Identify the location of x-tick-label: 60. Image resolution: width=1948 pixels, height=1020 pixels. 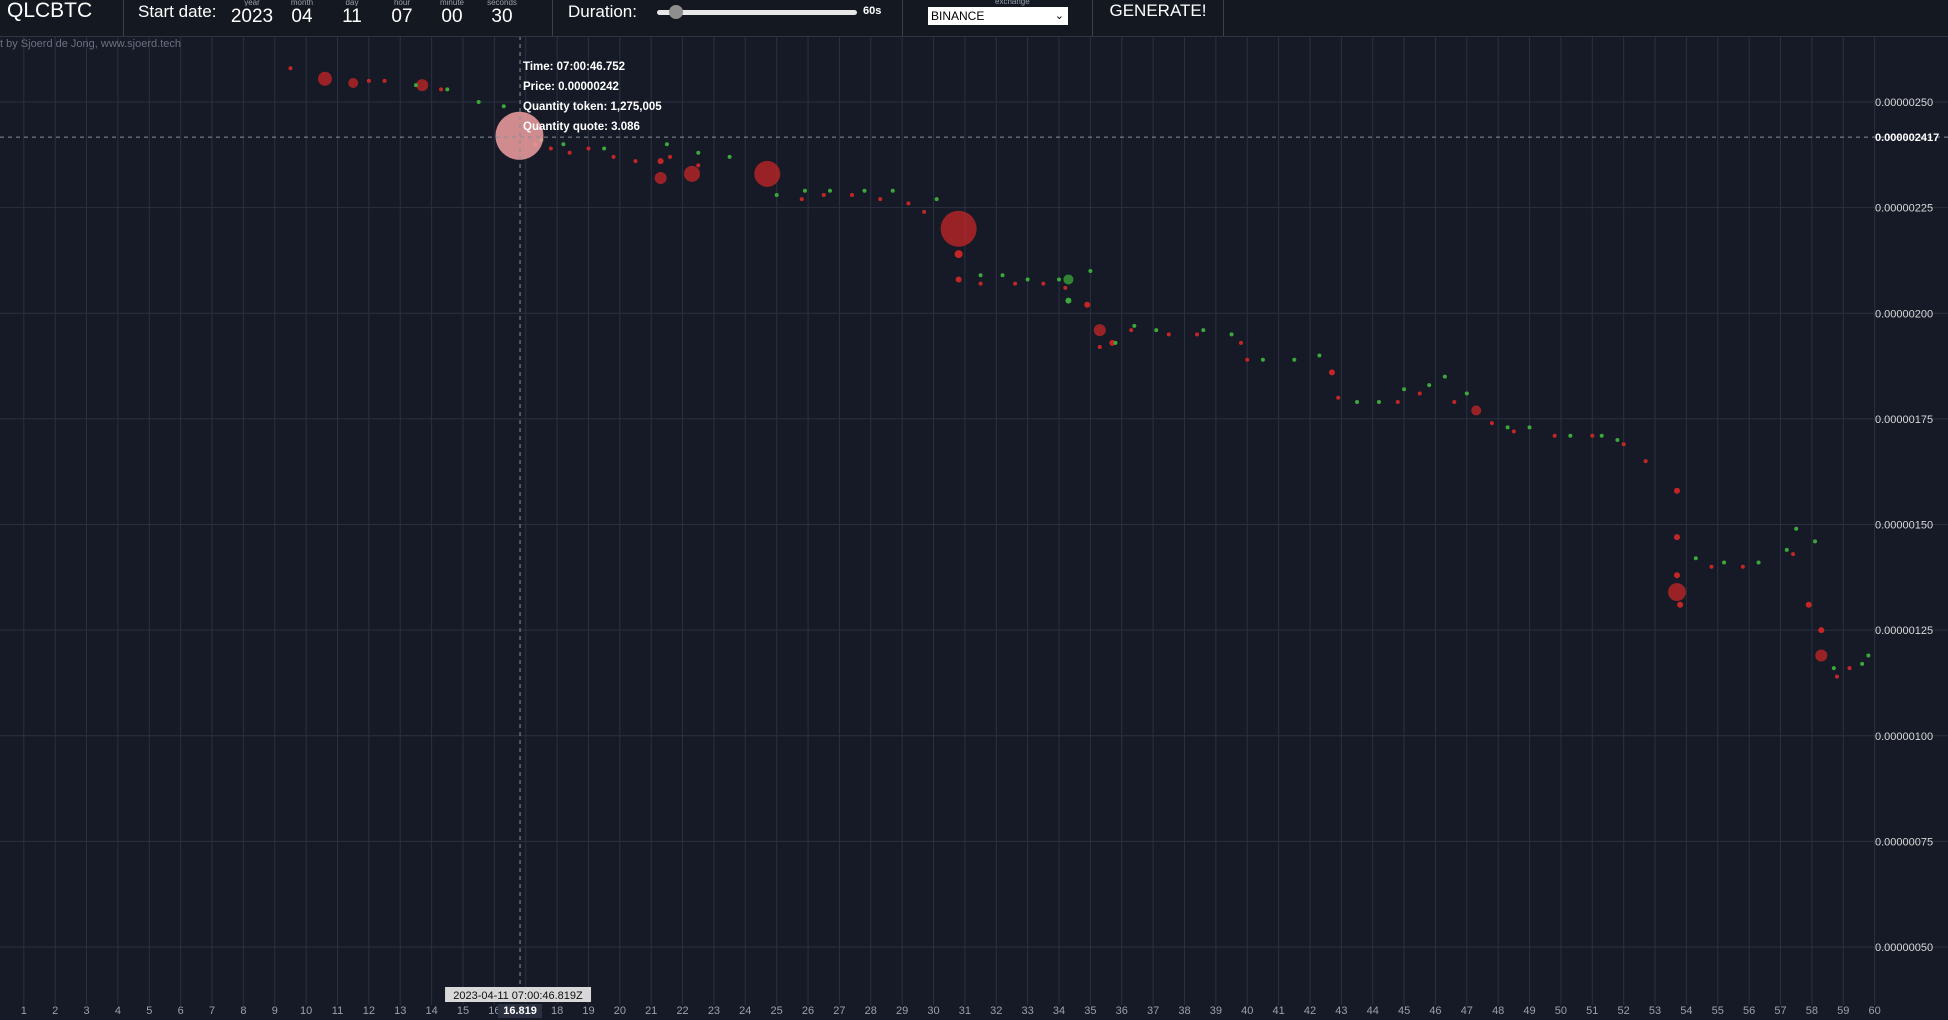
(1875, 1011).